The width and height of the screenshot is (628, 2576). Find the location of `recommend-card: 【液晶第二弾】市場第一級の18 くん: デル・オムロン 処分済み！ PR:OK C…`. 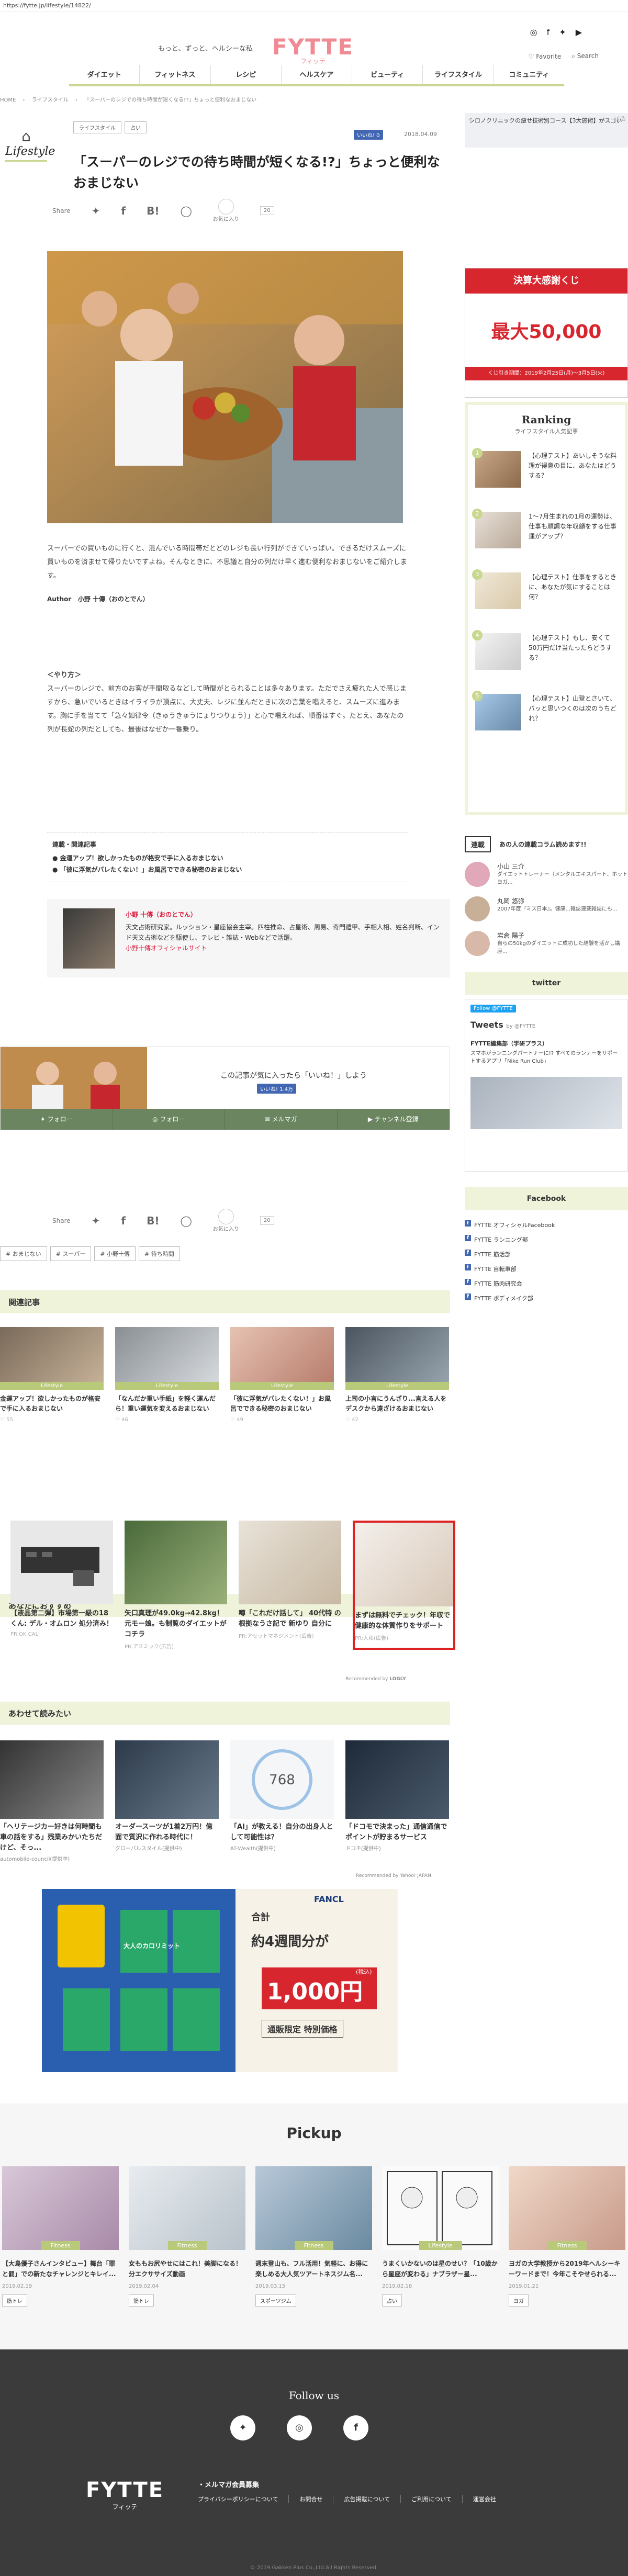

recommend-card: 【液晶第二弾】市場第一級の18 くん: デル・オムロン 処分済み！ PR:OK C… is located at coordinates (61, 1585).